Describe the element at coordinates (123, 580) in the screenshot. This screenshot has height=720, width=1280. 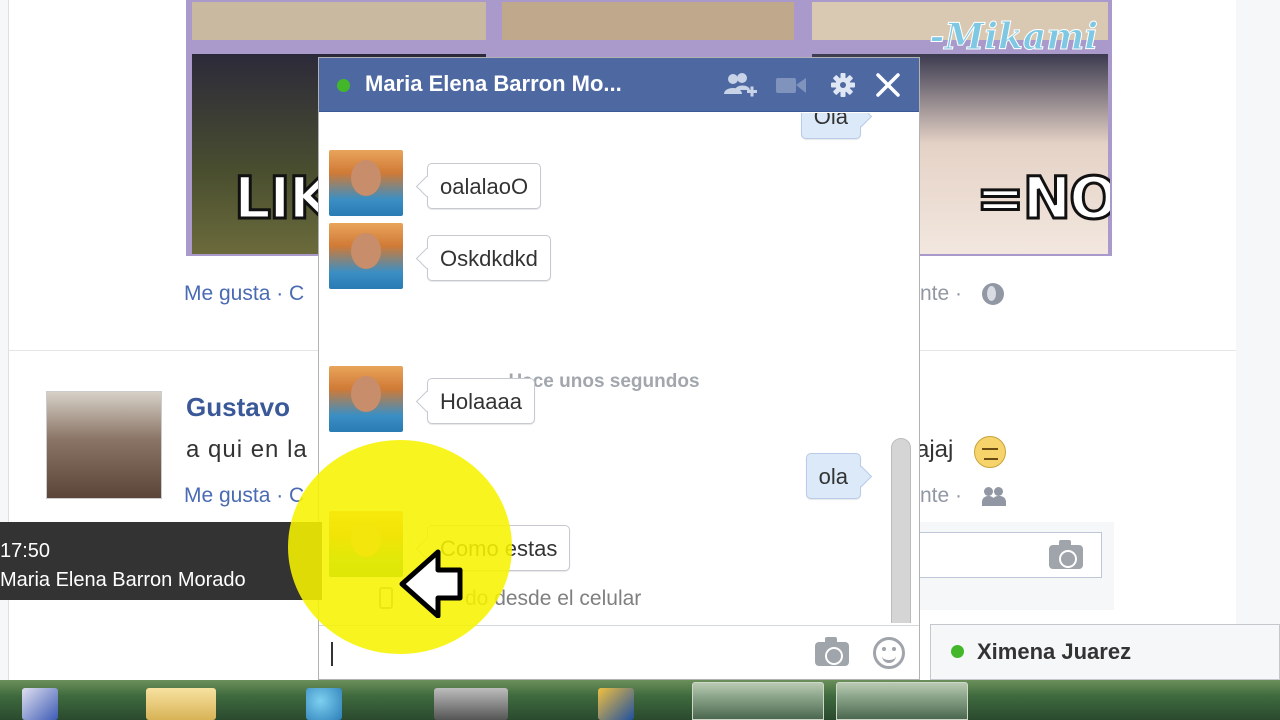
I see `tooltip-name: Maria Elena Barron Morado` at that location.